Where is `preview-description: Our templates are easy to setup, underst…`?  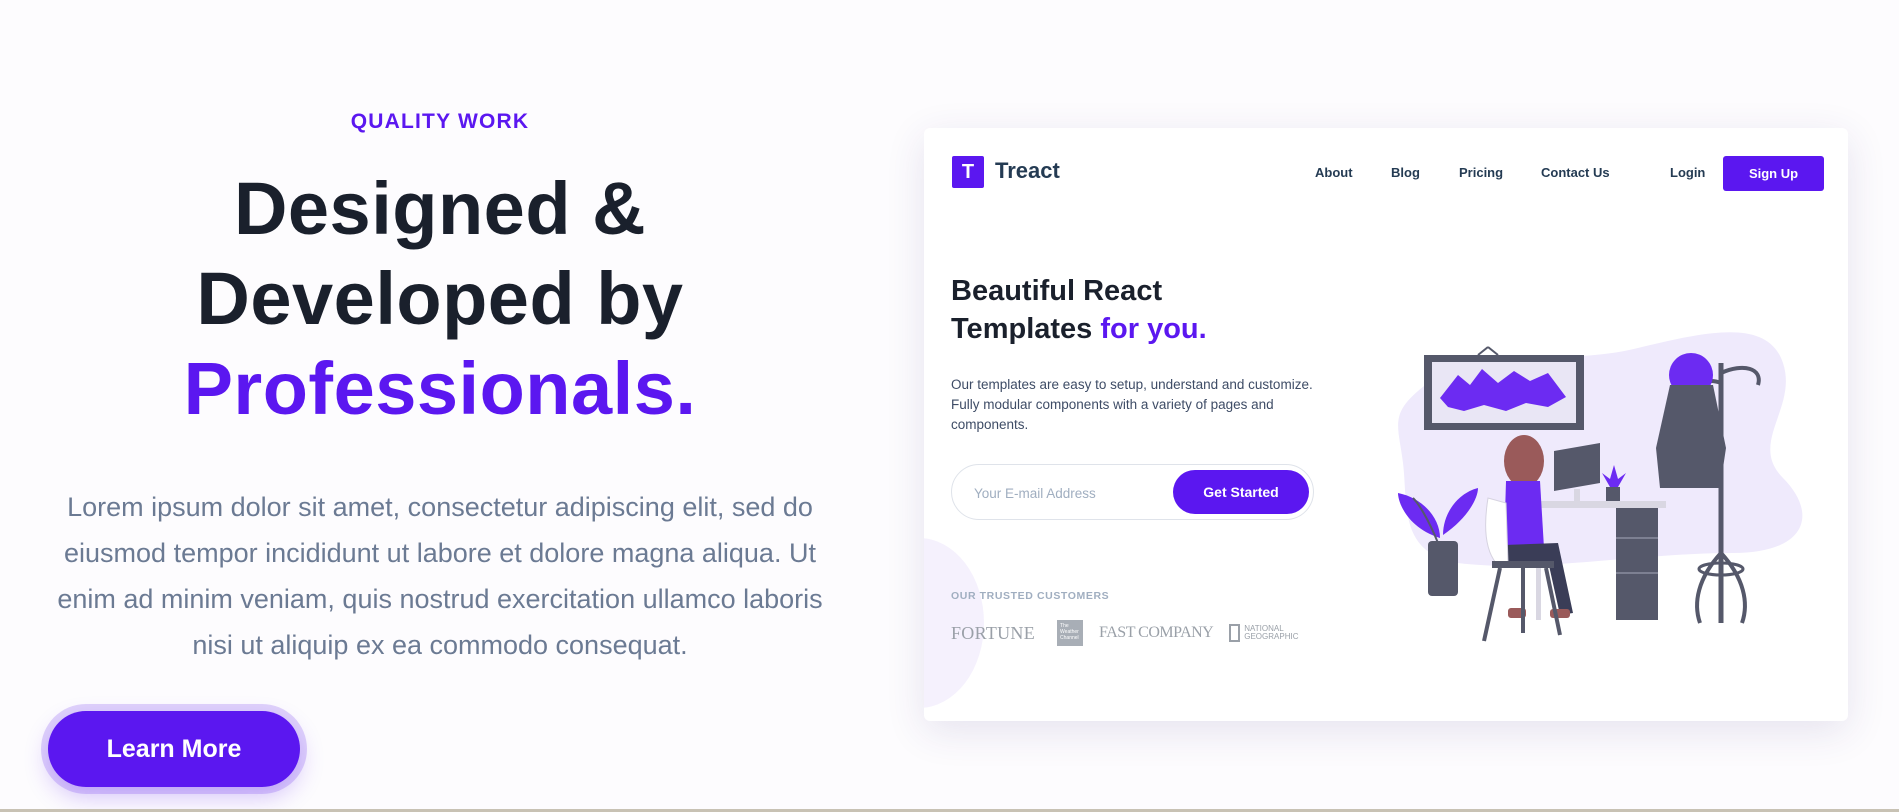 preview-description: Our templates are easy to setup, underst… is located at coordinates (1132, 404).